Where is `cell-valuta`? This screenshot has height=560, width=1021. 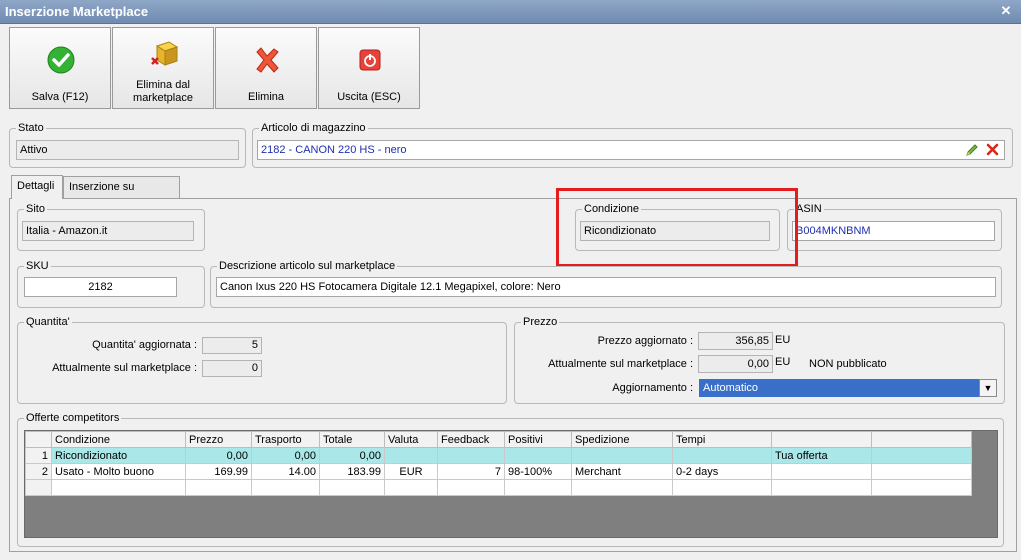 cell-valuta is located at coordinates (411, 455).